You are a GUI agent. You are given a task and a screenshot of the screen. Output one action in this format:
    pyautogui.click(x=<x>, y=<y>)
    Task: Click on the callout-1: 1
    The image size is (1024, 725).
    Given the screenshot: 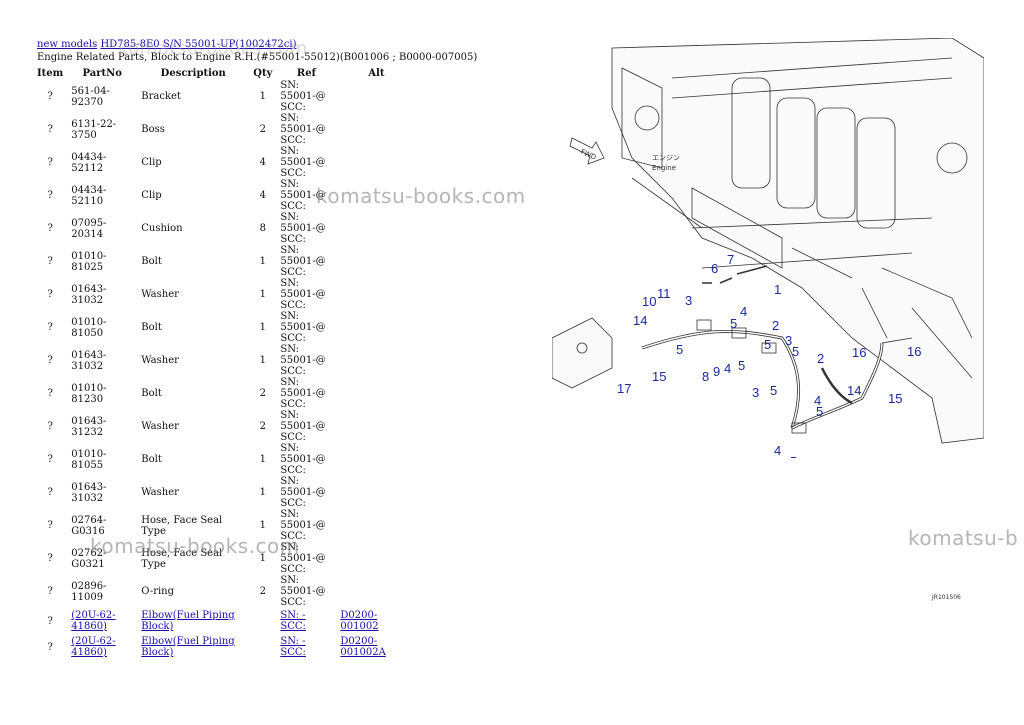 What is the action you would take?
    pyautogui.click(x=777, y=289)
    